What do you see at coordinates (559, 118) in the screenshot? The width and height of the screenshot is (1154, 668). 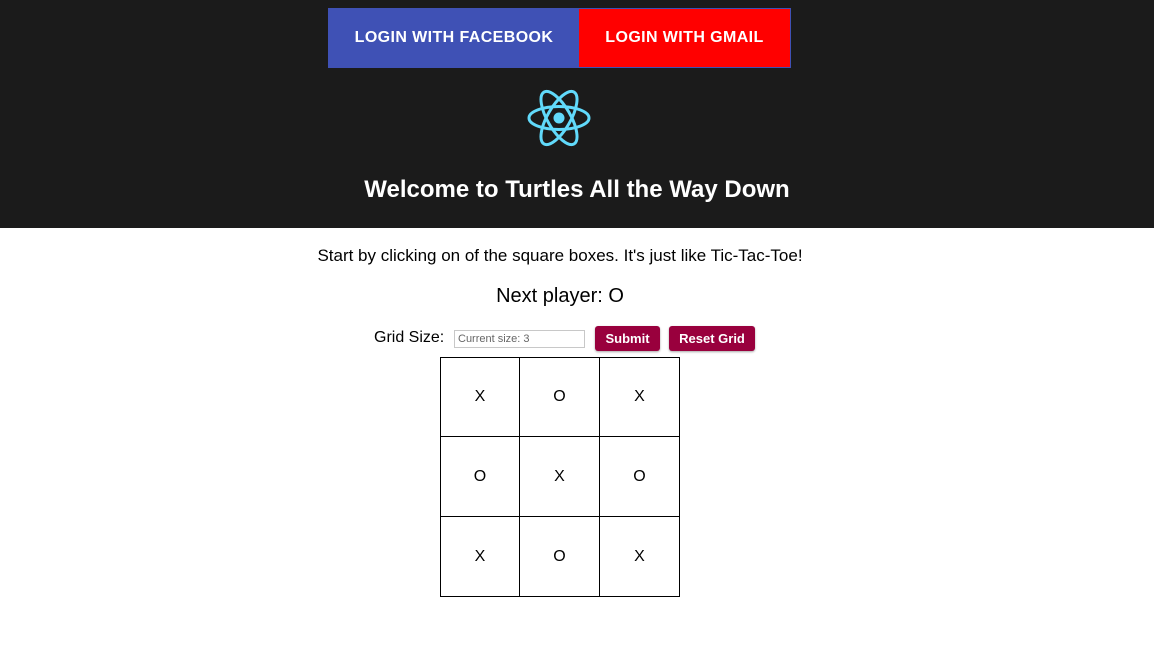 I see `react-atom-icon` at bounding box center [559, 118].